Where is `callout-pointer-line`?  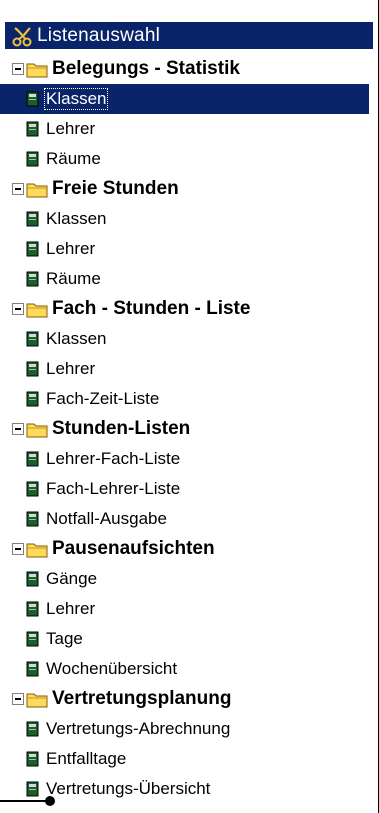
callout-pointer-line is located at coordinates (27, 801).